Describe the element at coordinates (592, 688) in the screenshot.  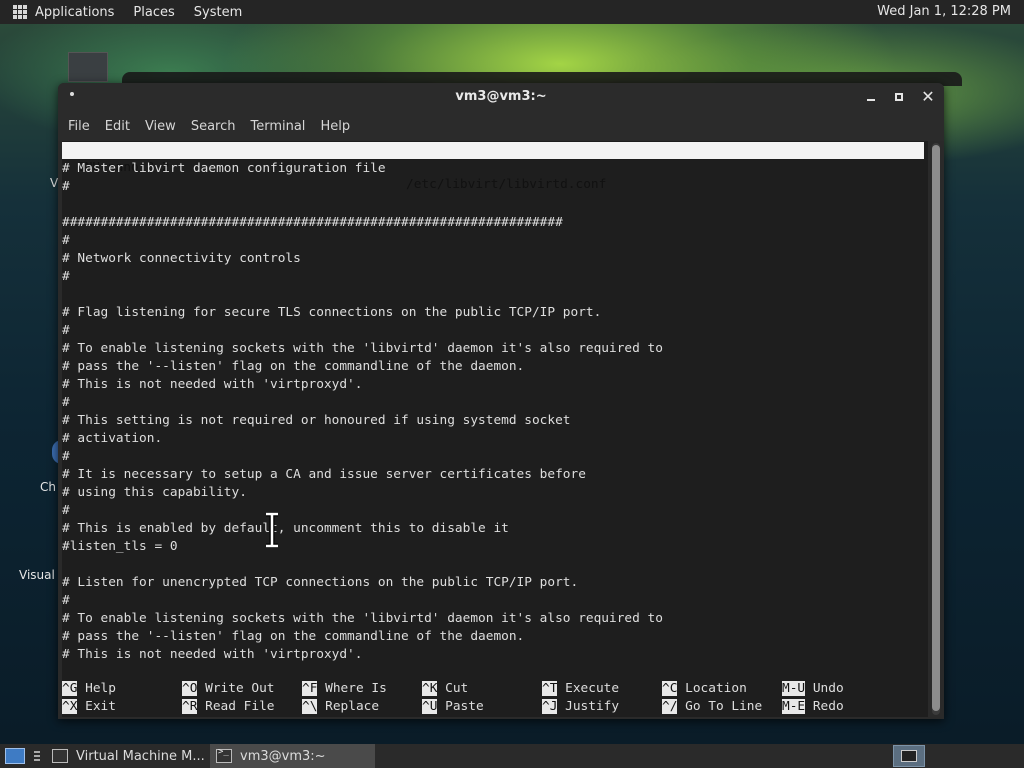
I see `shortcut-label: Execute` at that location.